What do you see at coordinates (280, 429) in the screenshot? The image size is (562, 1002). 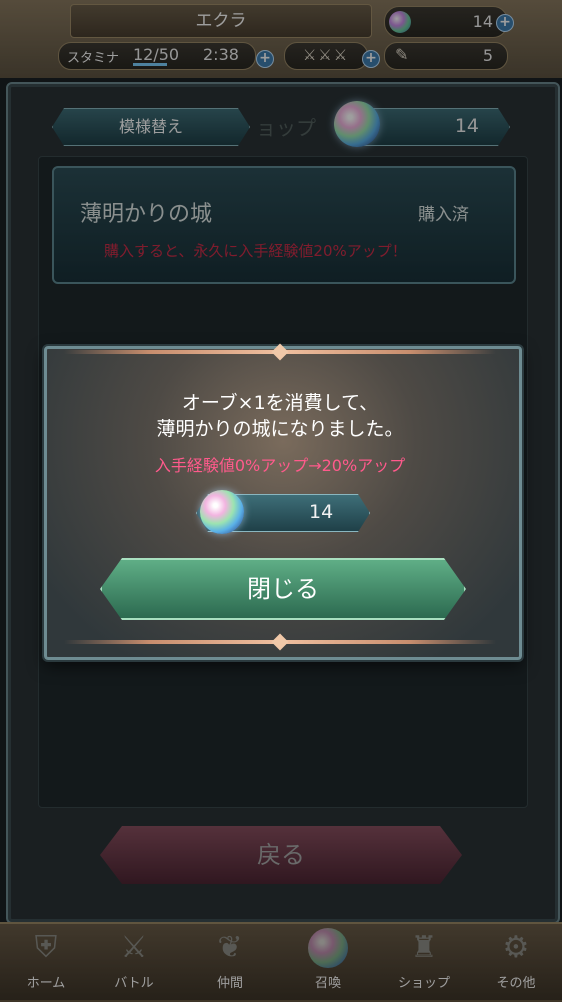 I see `dialog-message-line2: 薄明かりの城になりました。` at bounding box center [280, 429].